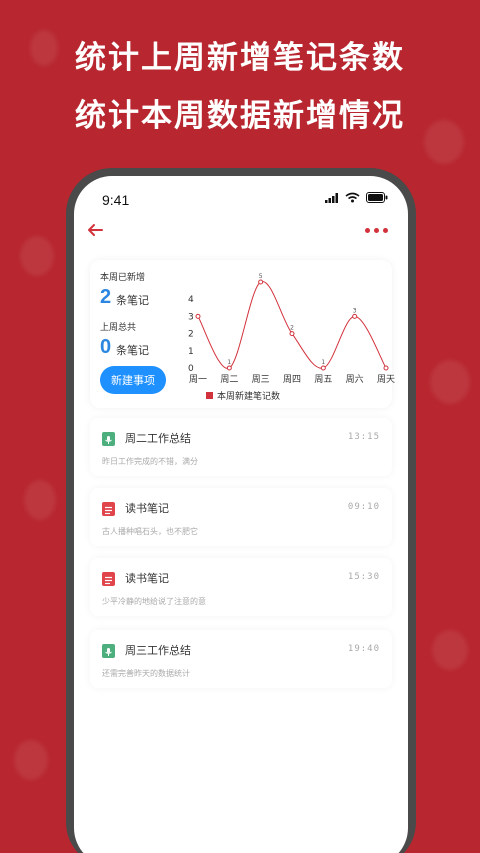 The width and height of the screenshot is (480, 853). What do you see at coordinates (241, 587) in the screenshot?
I see `note-card: 读书笔记 15:30 少平冷静的地给说了注意的意` at bounding box center [241, 587].